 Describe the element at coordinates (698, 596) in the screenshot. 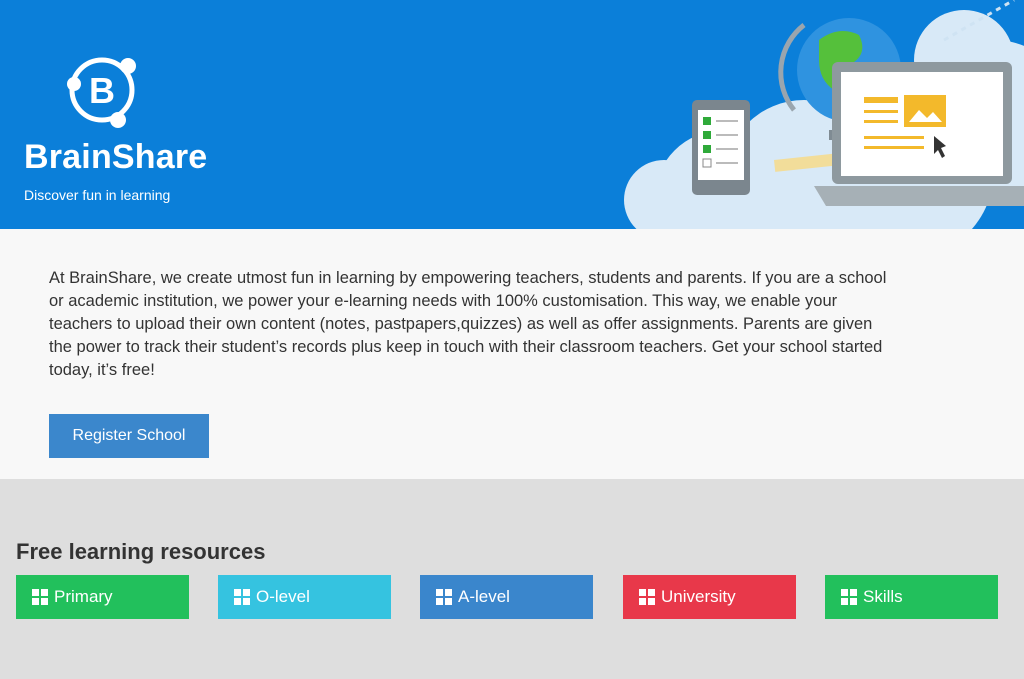

I see `category-label: University` at that location.